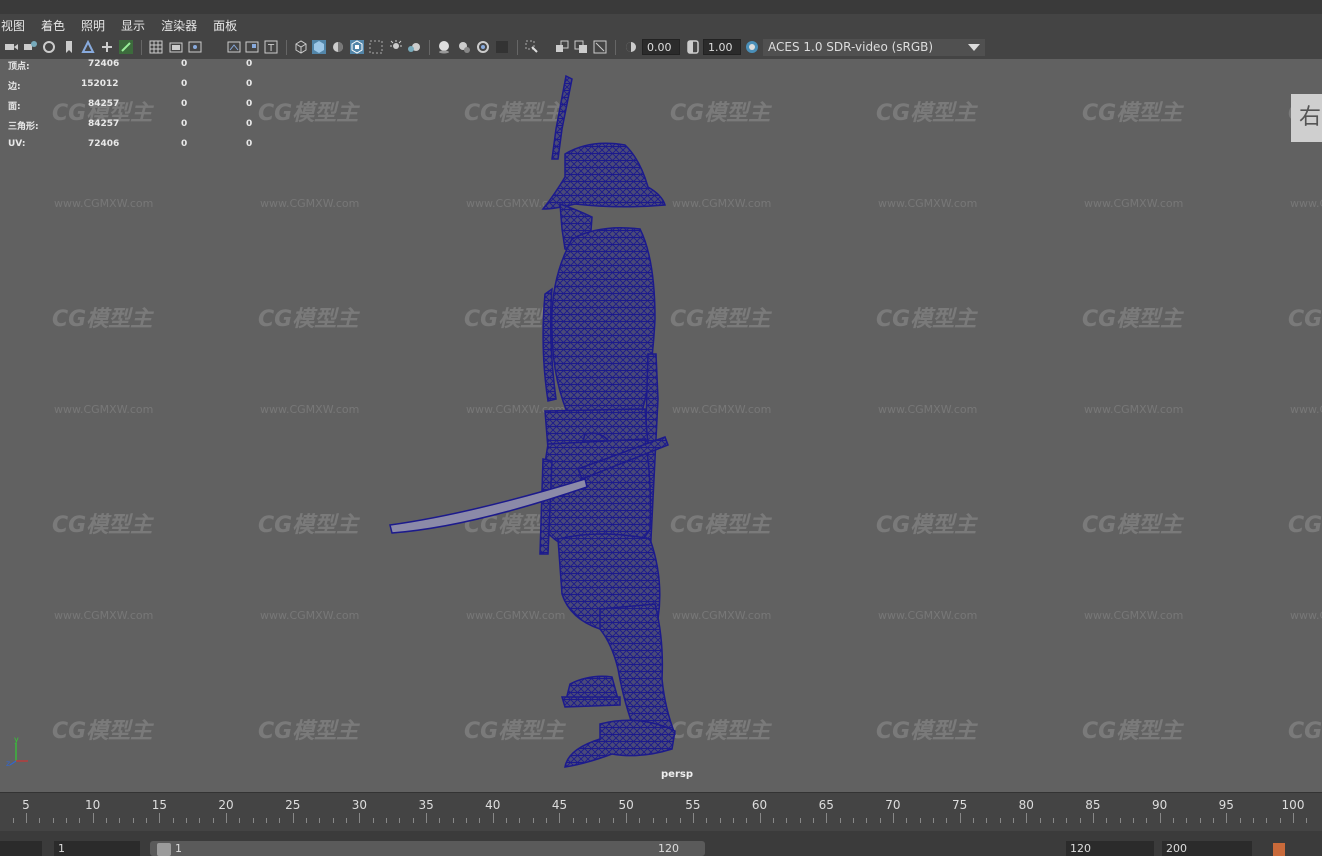  What do you see at coordinates (1306, 118) in the screenshot?
I see `view-cube: 右` at bounding box center [1306, 118].